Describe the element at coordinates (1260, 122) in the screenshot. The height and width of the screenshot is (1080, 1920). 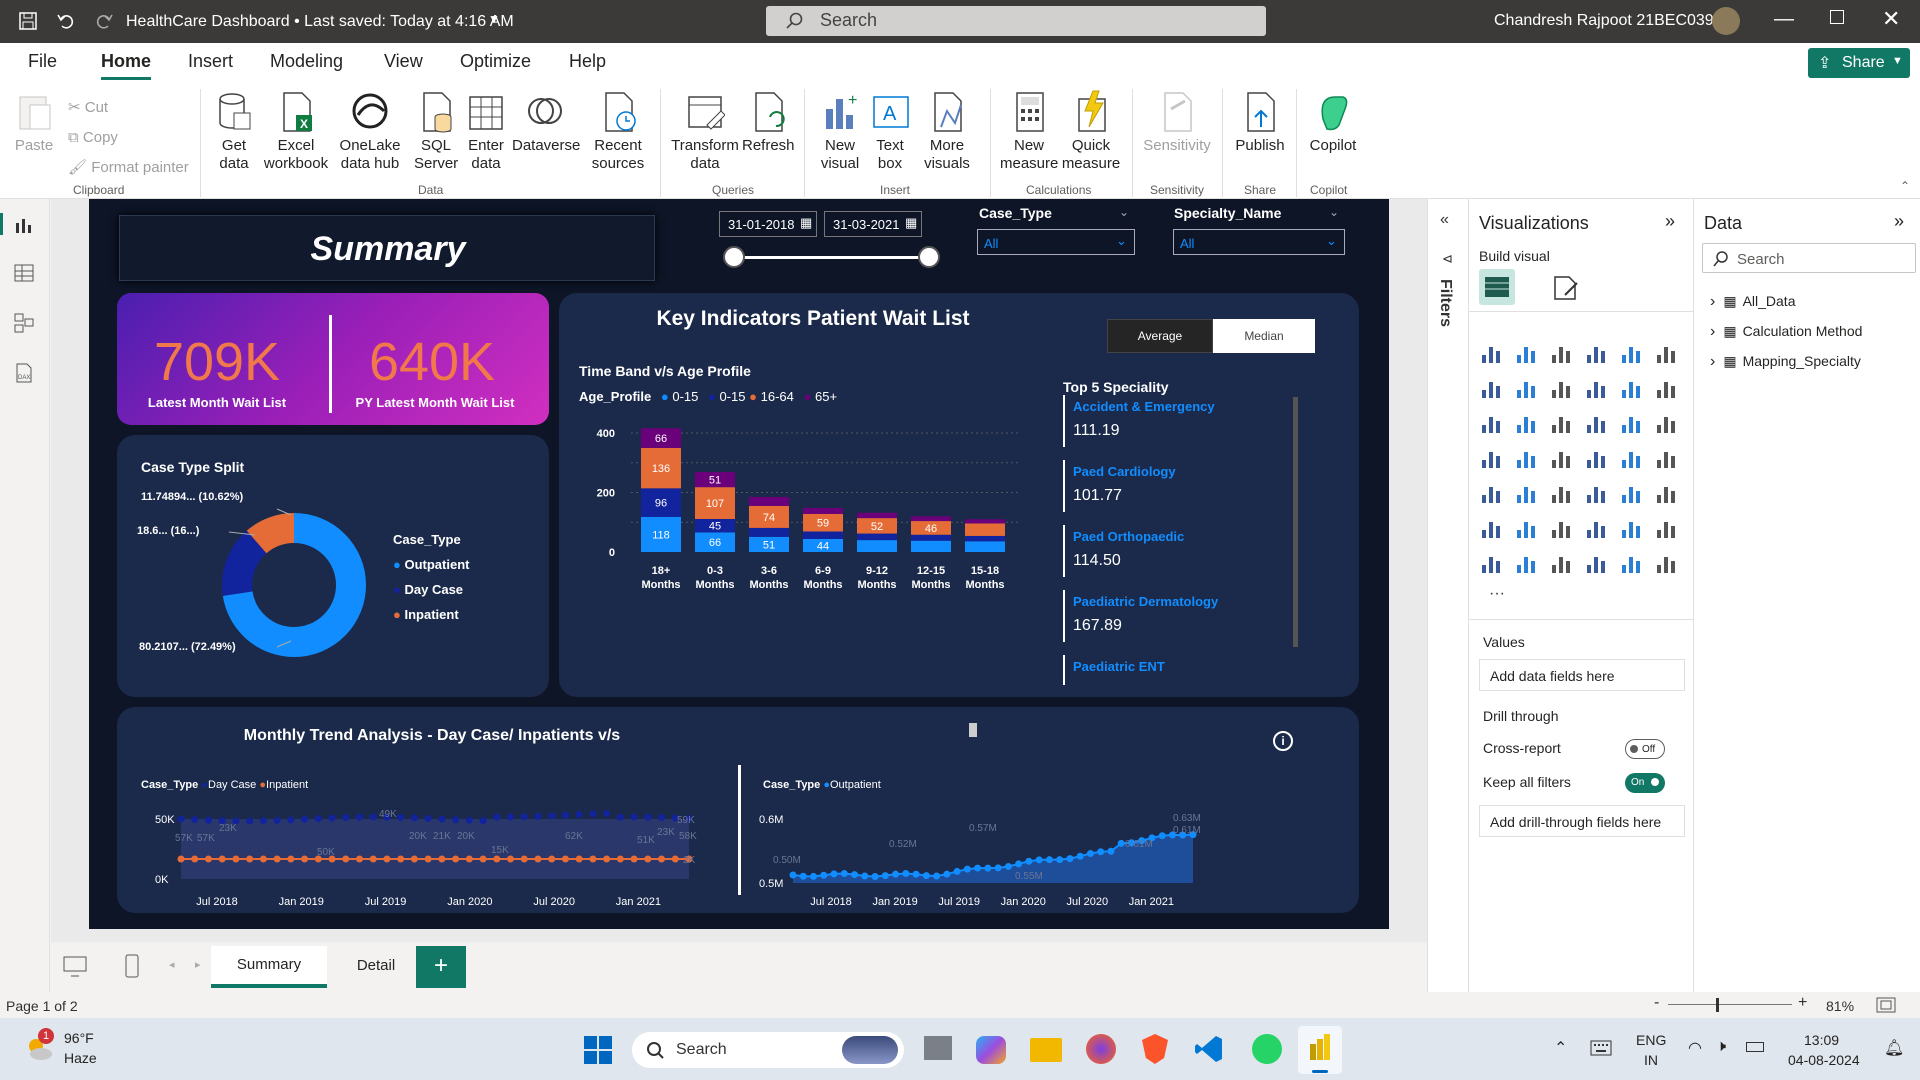
I see `publish-button: Publish` at that location.